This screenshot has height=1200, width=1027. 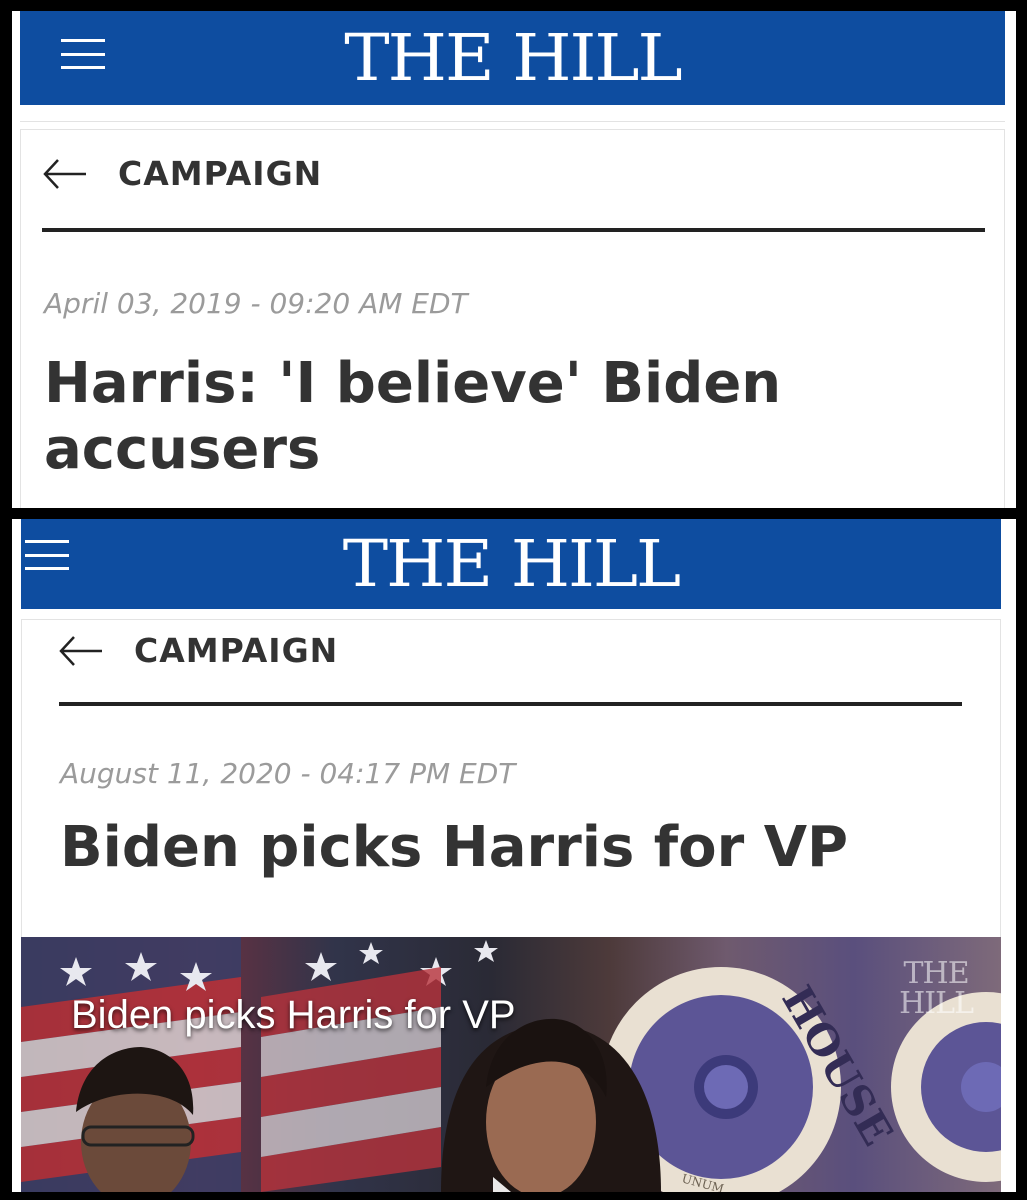 I want to click on video-watermark-logo: THE HILL, so click(x=936, y=988).